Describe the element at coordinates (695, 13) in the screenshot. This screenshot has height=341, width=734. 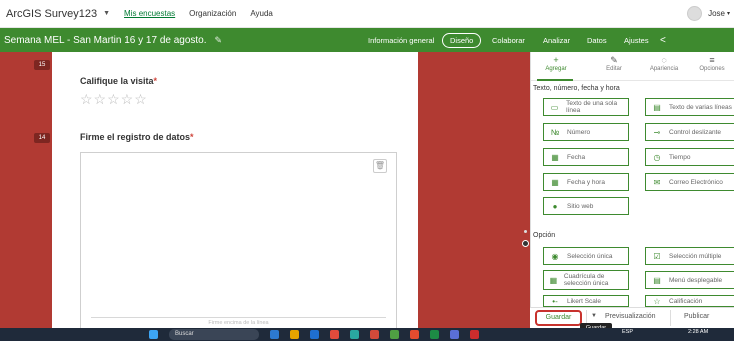
I see `avatar` at that location.